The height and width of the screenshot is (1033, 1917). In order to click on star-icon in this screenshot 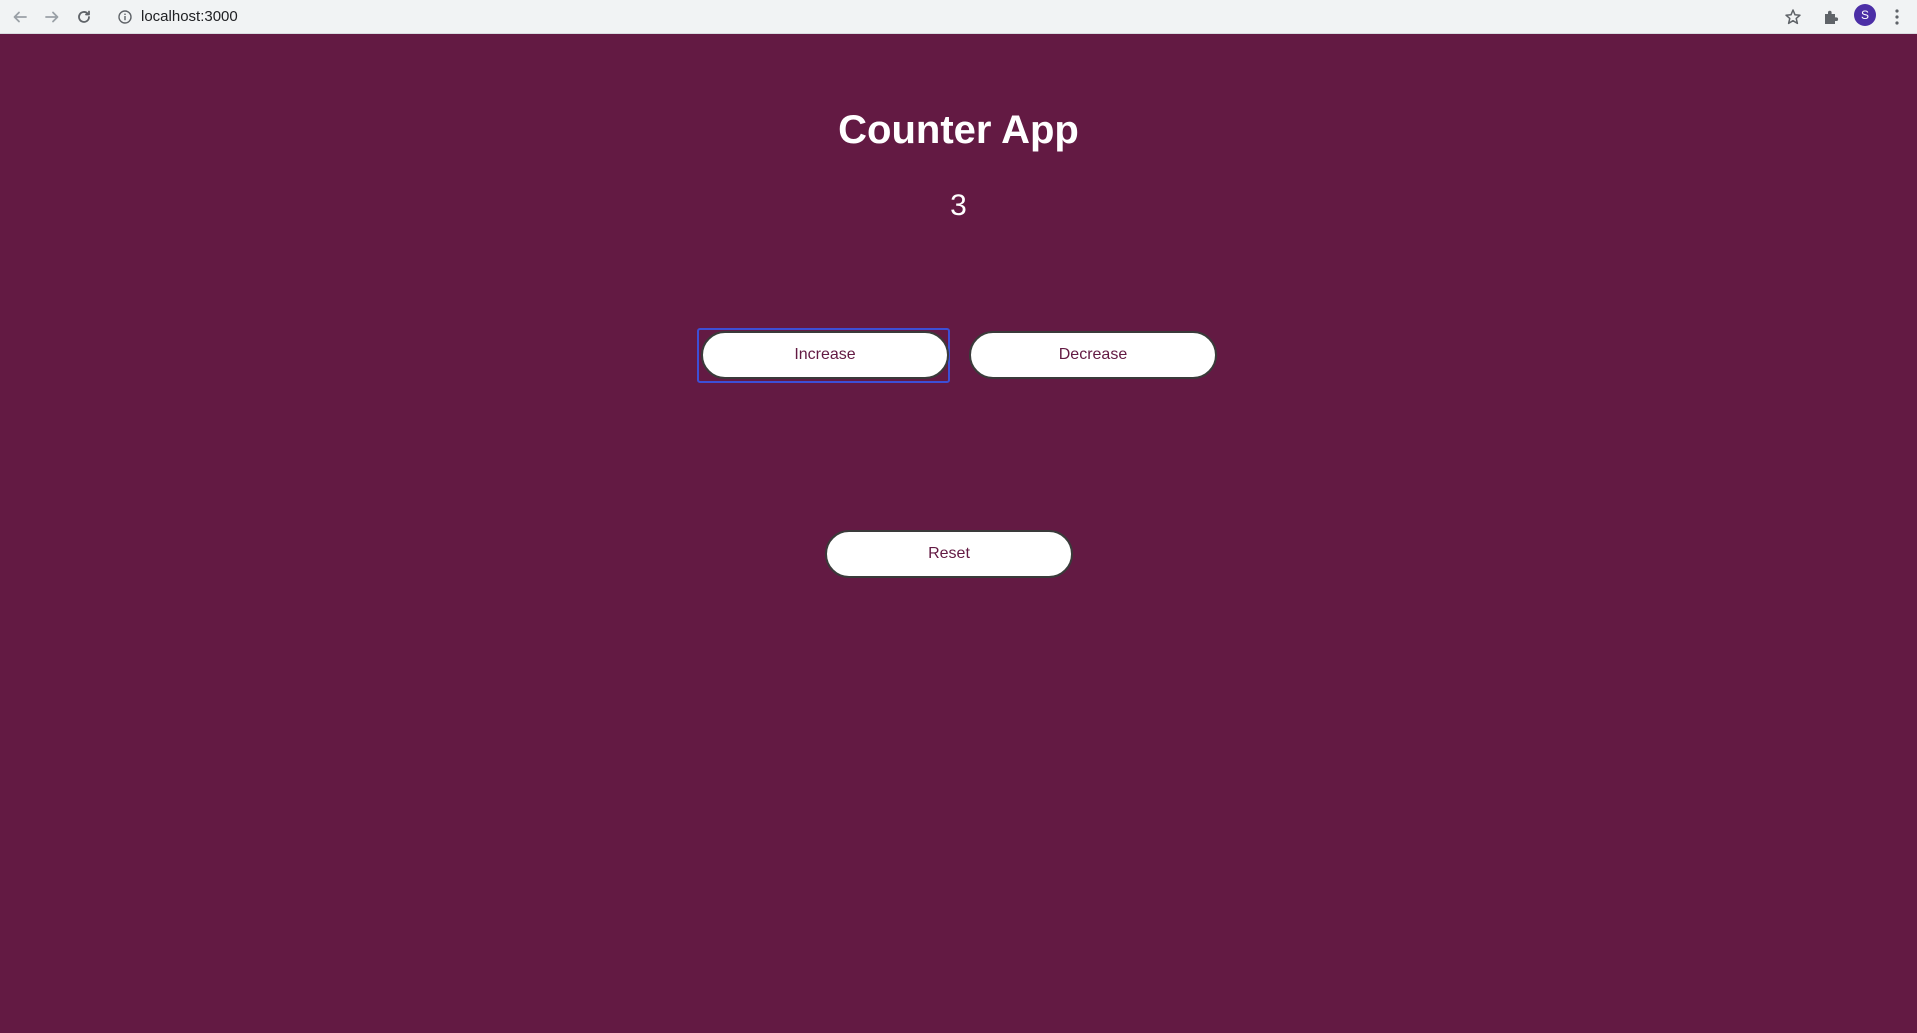, I will do `click(1793, 17)`.